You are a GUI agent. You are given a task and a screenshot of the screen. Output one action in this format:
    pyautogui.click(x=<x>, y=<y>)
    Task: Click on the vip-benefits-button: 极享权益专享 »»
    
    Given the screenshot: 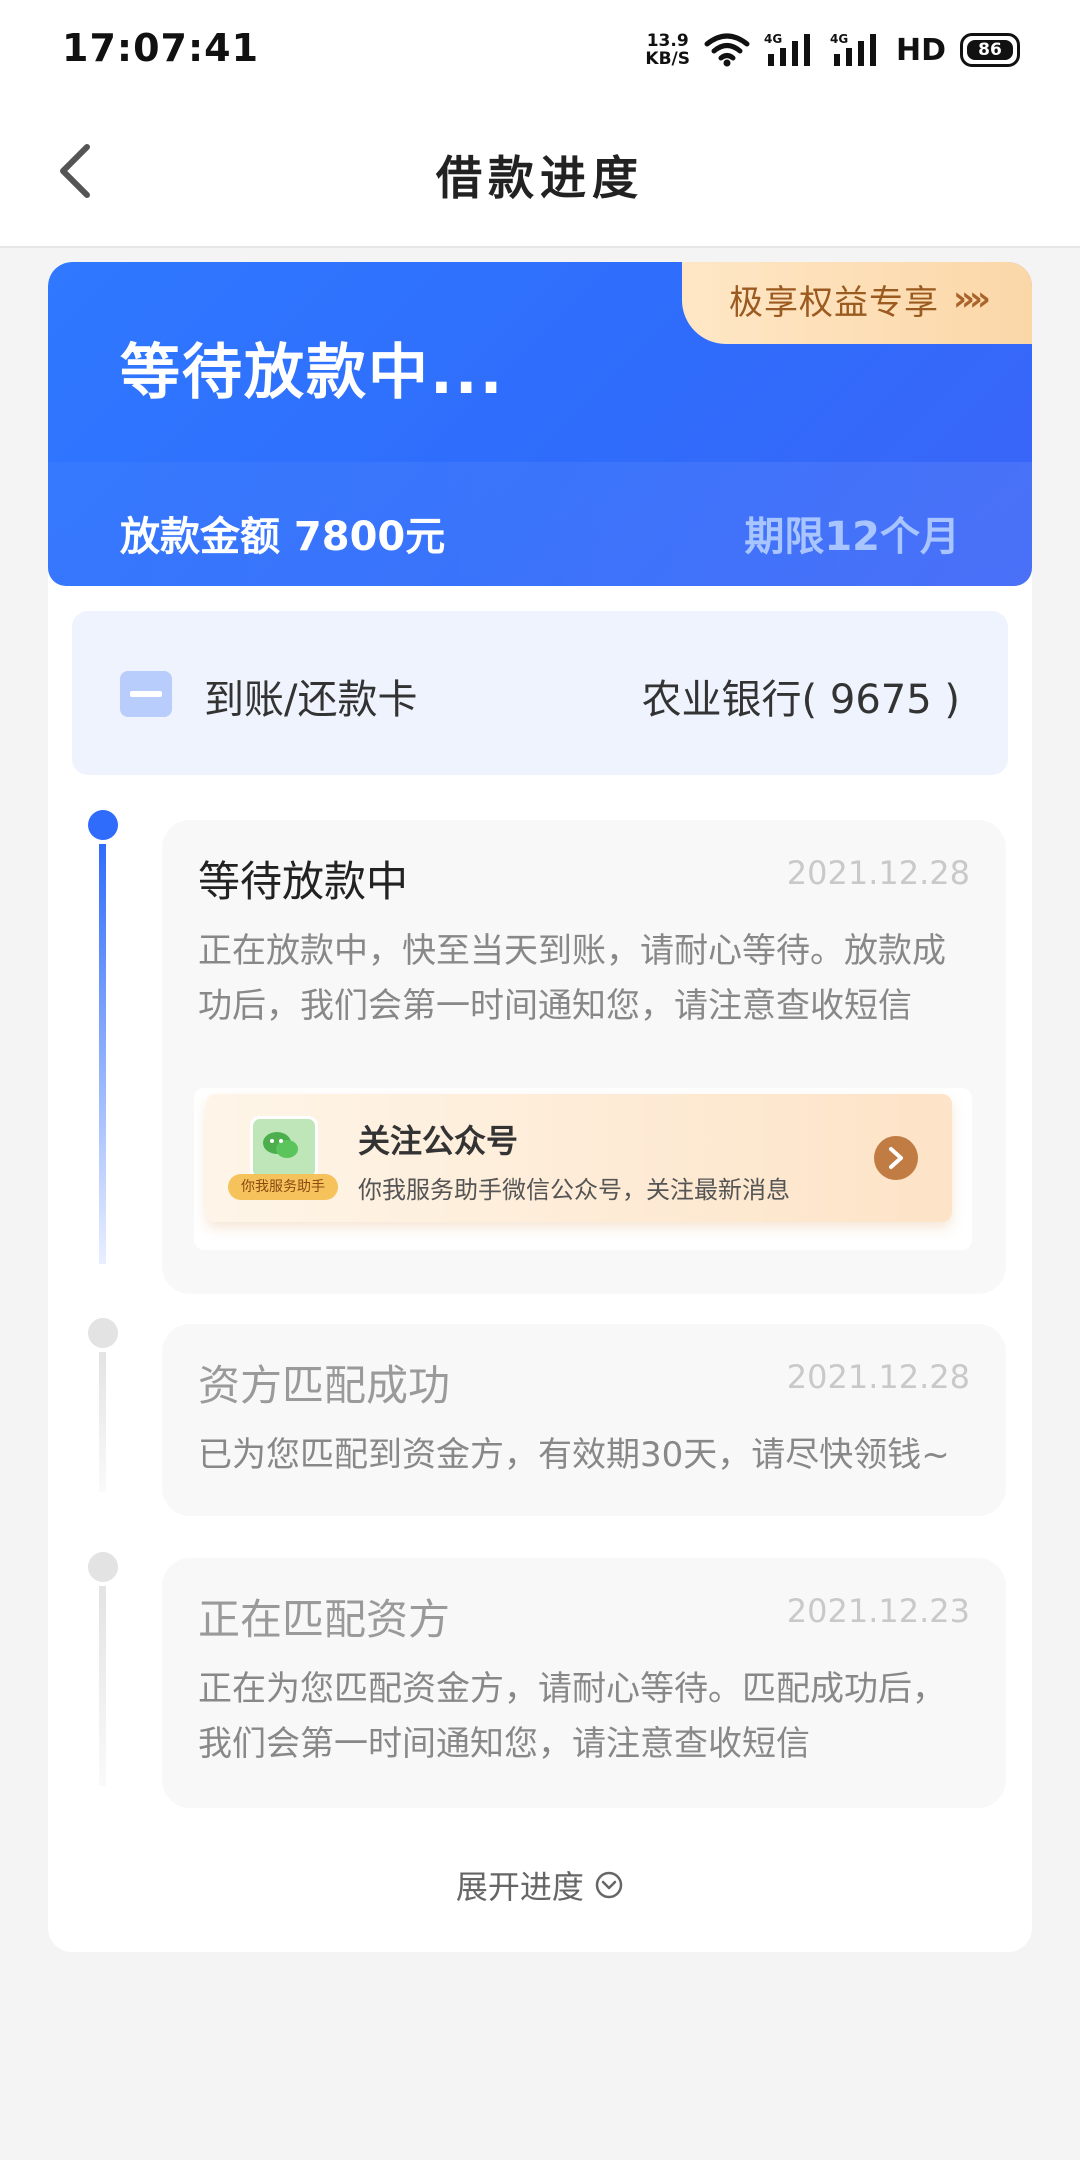 What is the action you would take?
    pyautogui.click(x=857, y=303)
    